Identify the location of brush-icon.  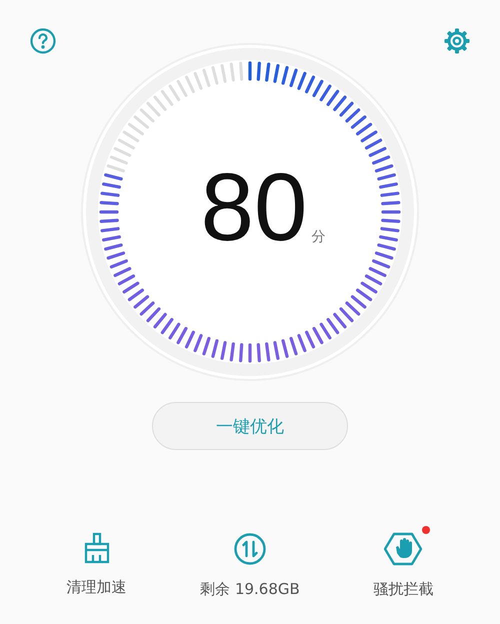
(96, 548).